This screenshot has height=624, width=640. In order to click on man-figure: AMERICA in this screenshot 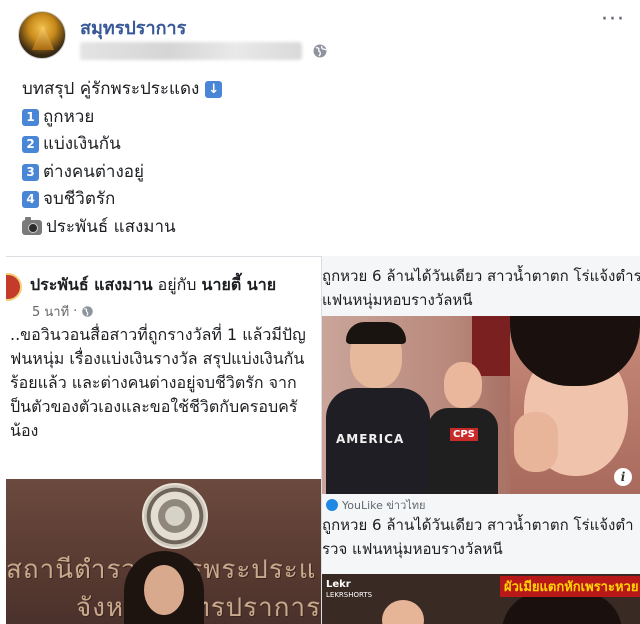, I will do `click(378, 408)`.